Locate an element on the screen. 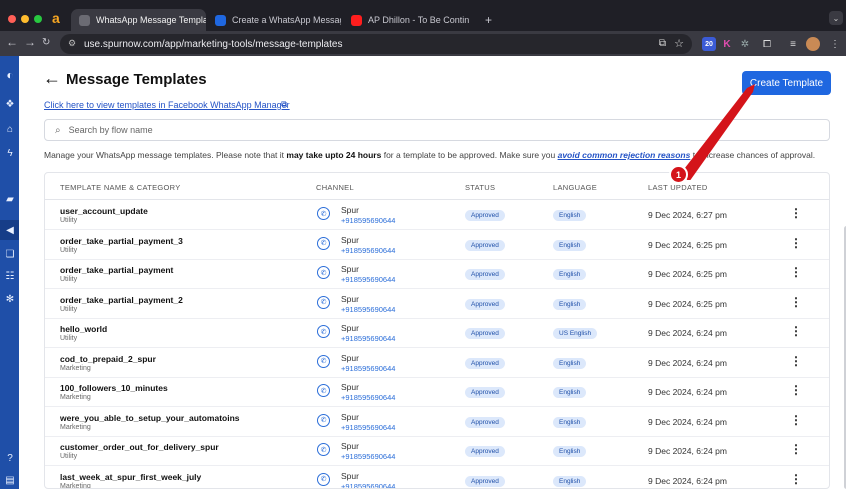  header-status: STATUS is located at coordinates (480, 187).